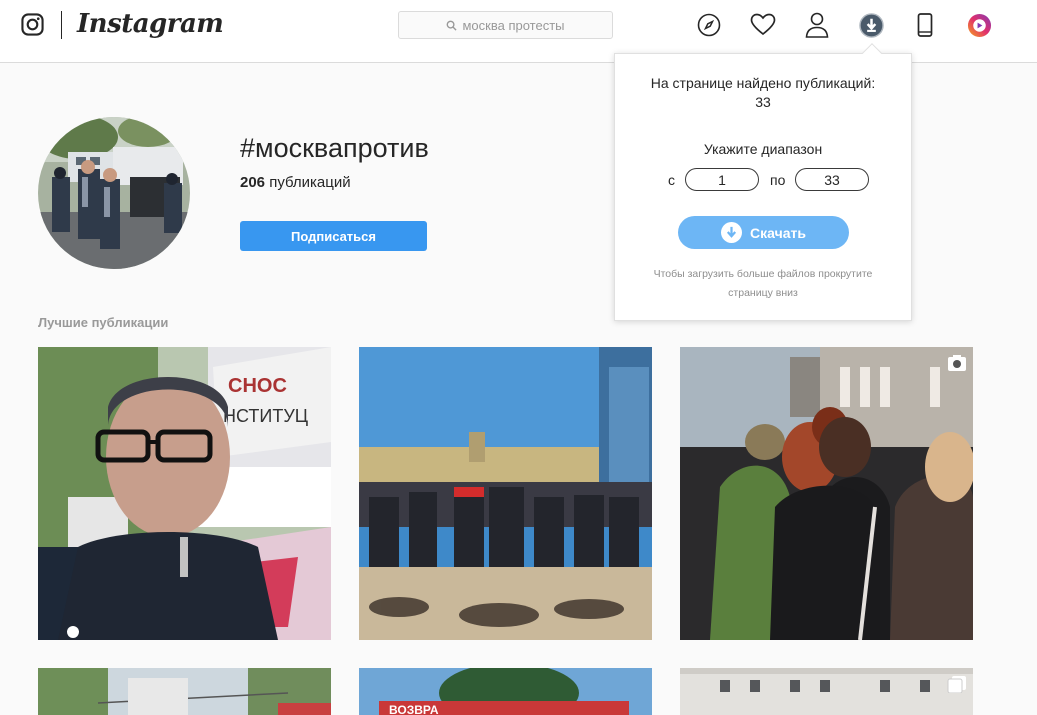  I want to click on post-tile: СНОС НСТИТУЦ, so click(184, 493).